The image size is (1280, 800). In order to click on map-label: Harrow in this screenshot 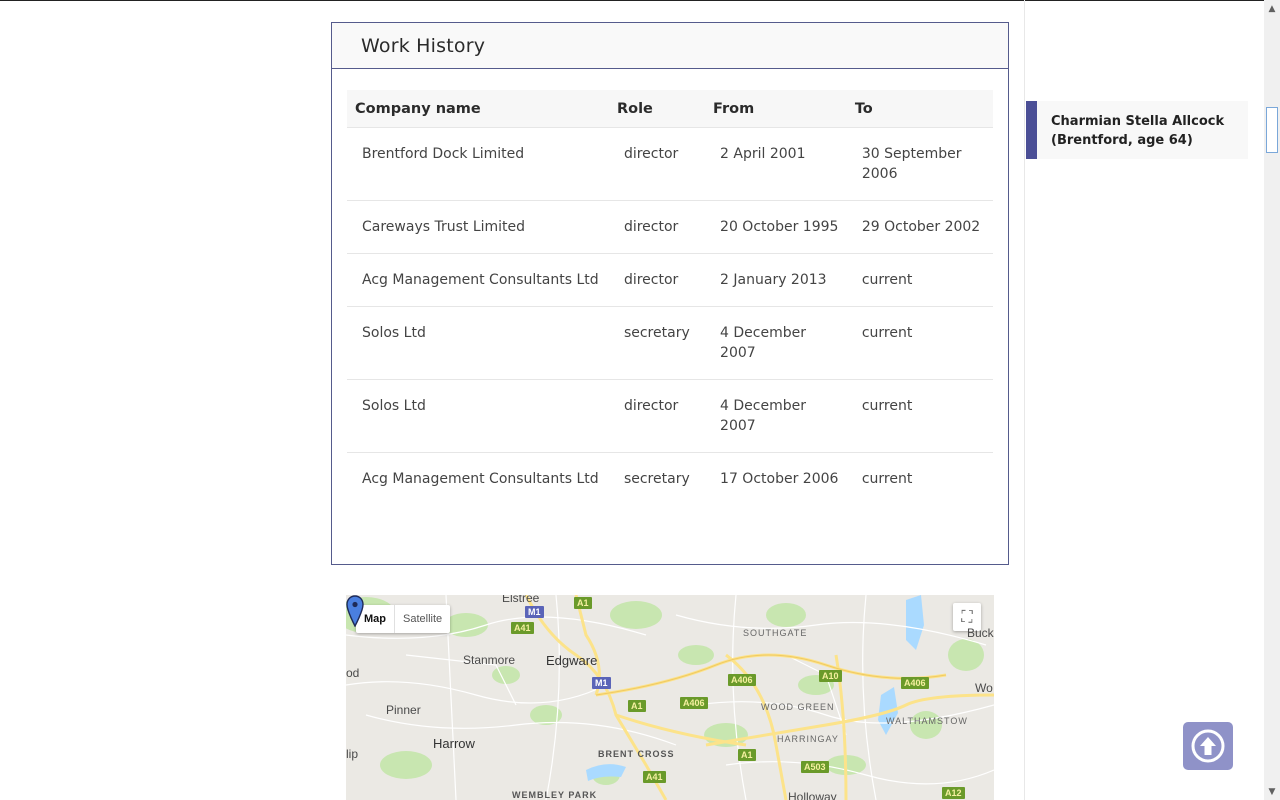, I will do `click(454, 743)`.